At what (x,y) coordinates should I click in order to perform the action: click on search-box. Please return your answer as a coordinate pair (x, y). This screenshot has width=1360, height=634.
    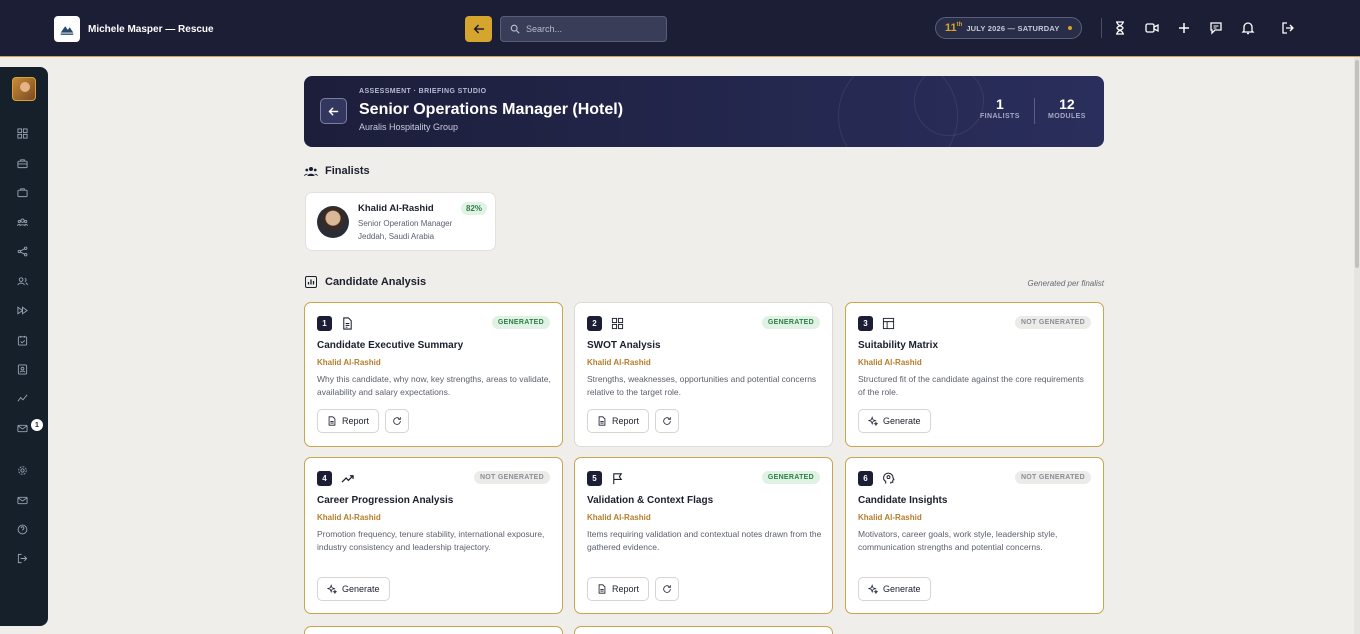
    Looking at the image, I should click on (583, 29).